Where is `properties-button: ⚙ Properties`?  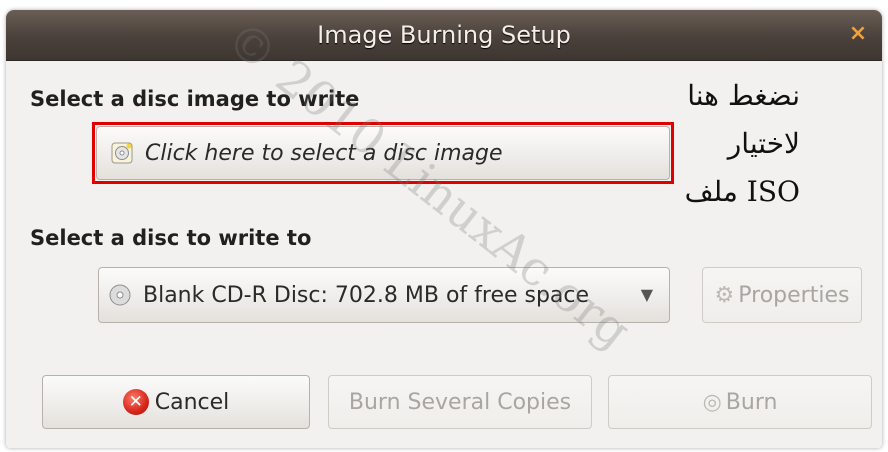 properties-button: ⚙ Properties is located at coordinates (782, 295).